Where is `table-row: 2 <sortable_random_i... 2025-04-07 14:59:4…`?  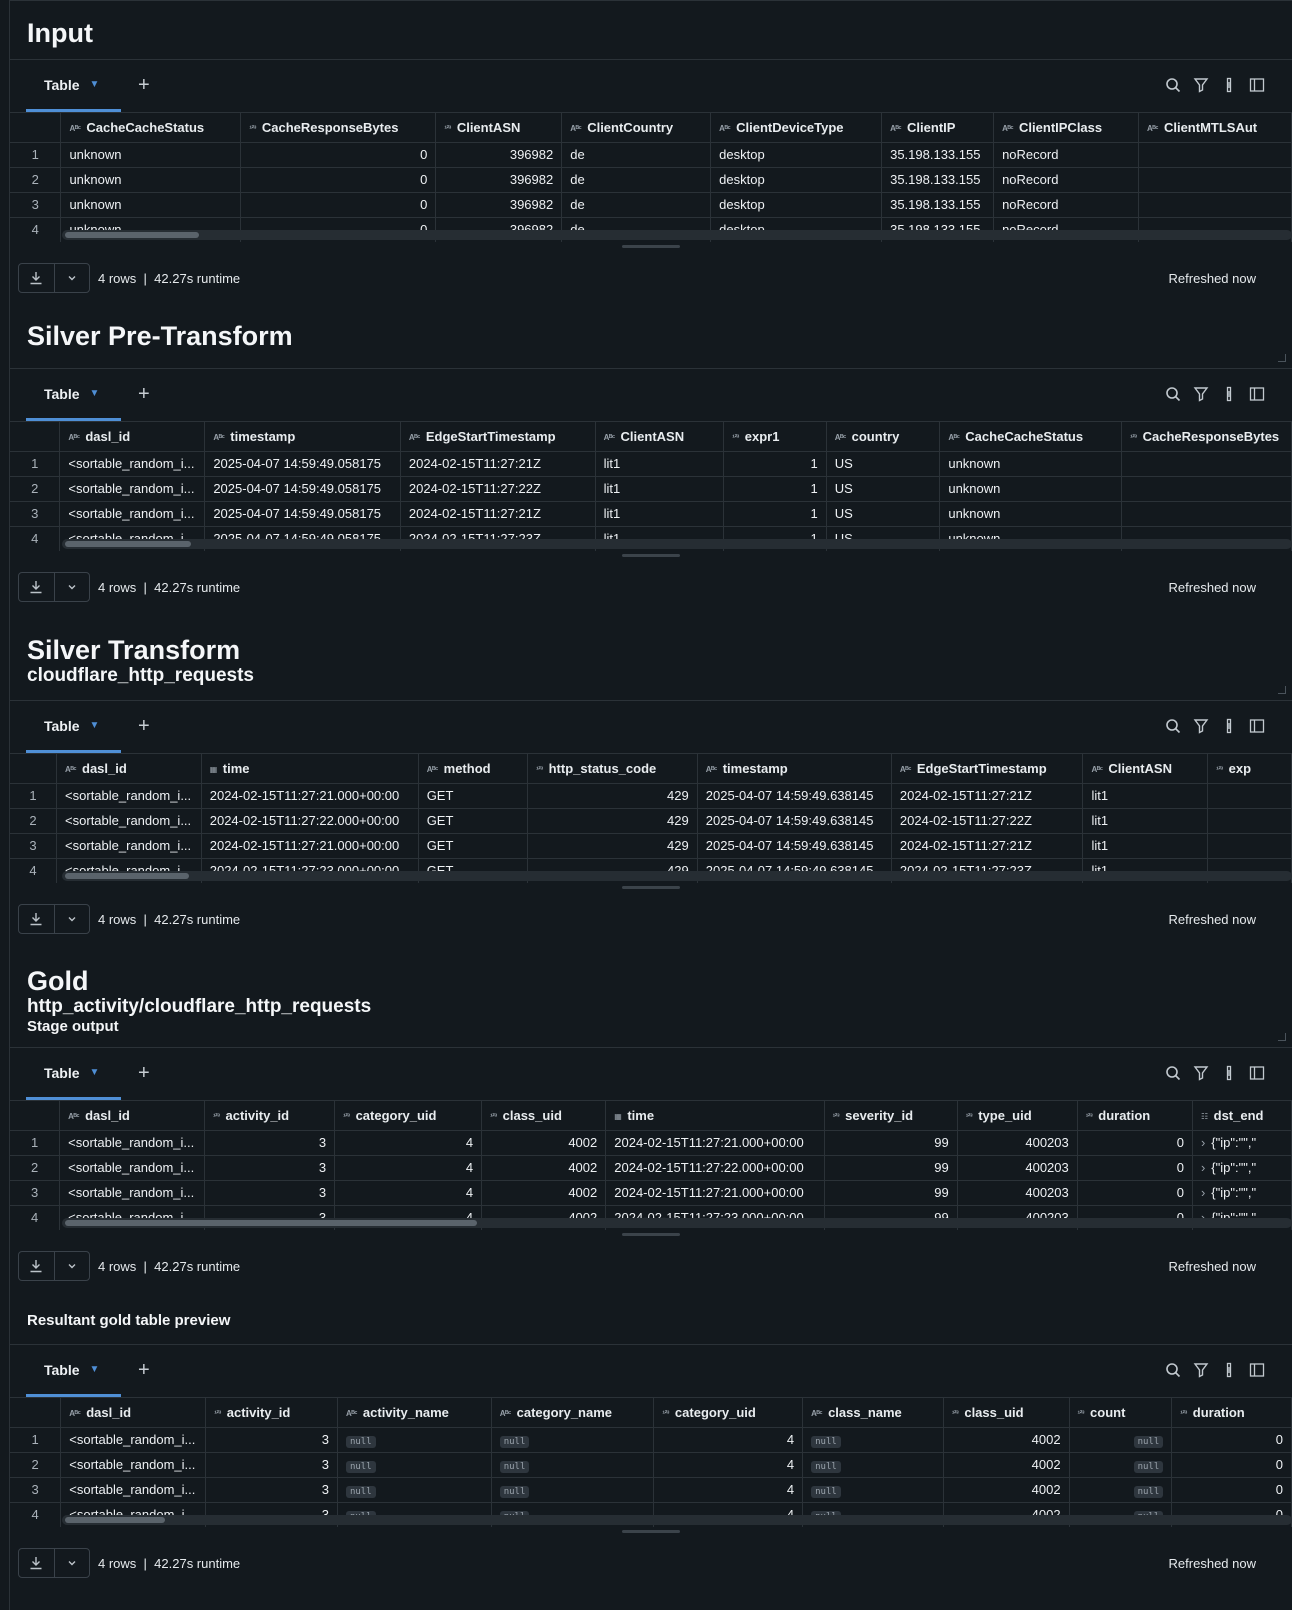
table-row: 2 <sortable_random_i... 2025-04-07 14:59:4… is located at coordinates (651, 489).